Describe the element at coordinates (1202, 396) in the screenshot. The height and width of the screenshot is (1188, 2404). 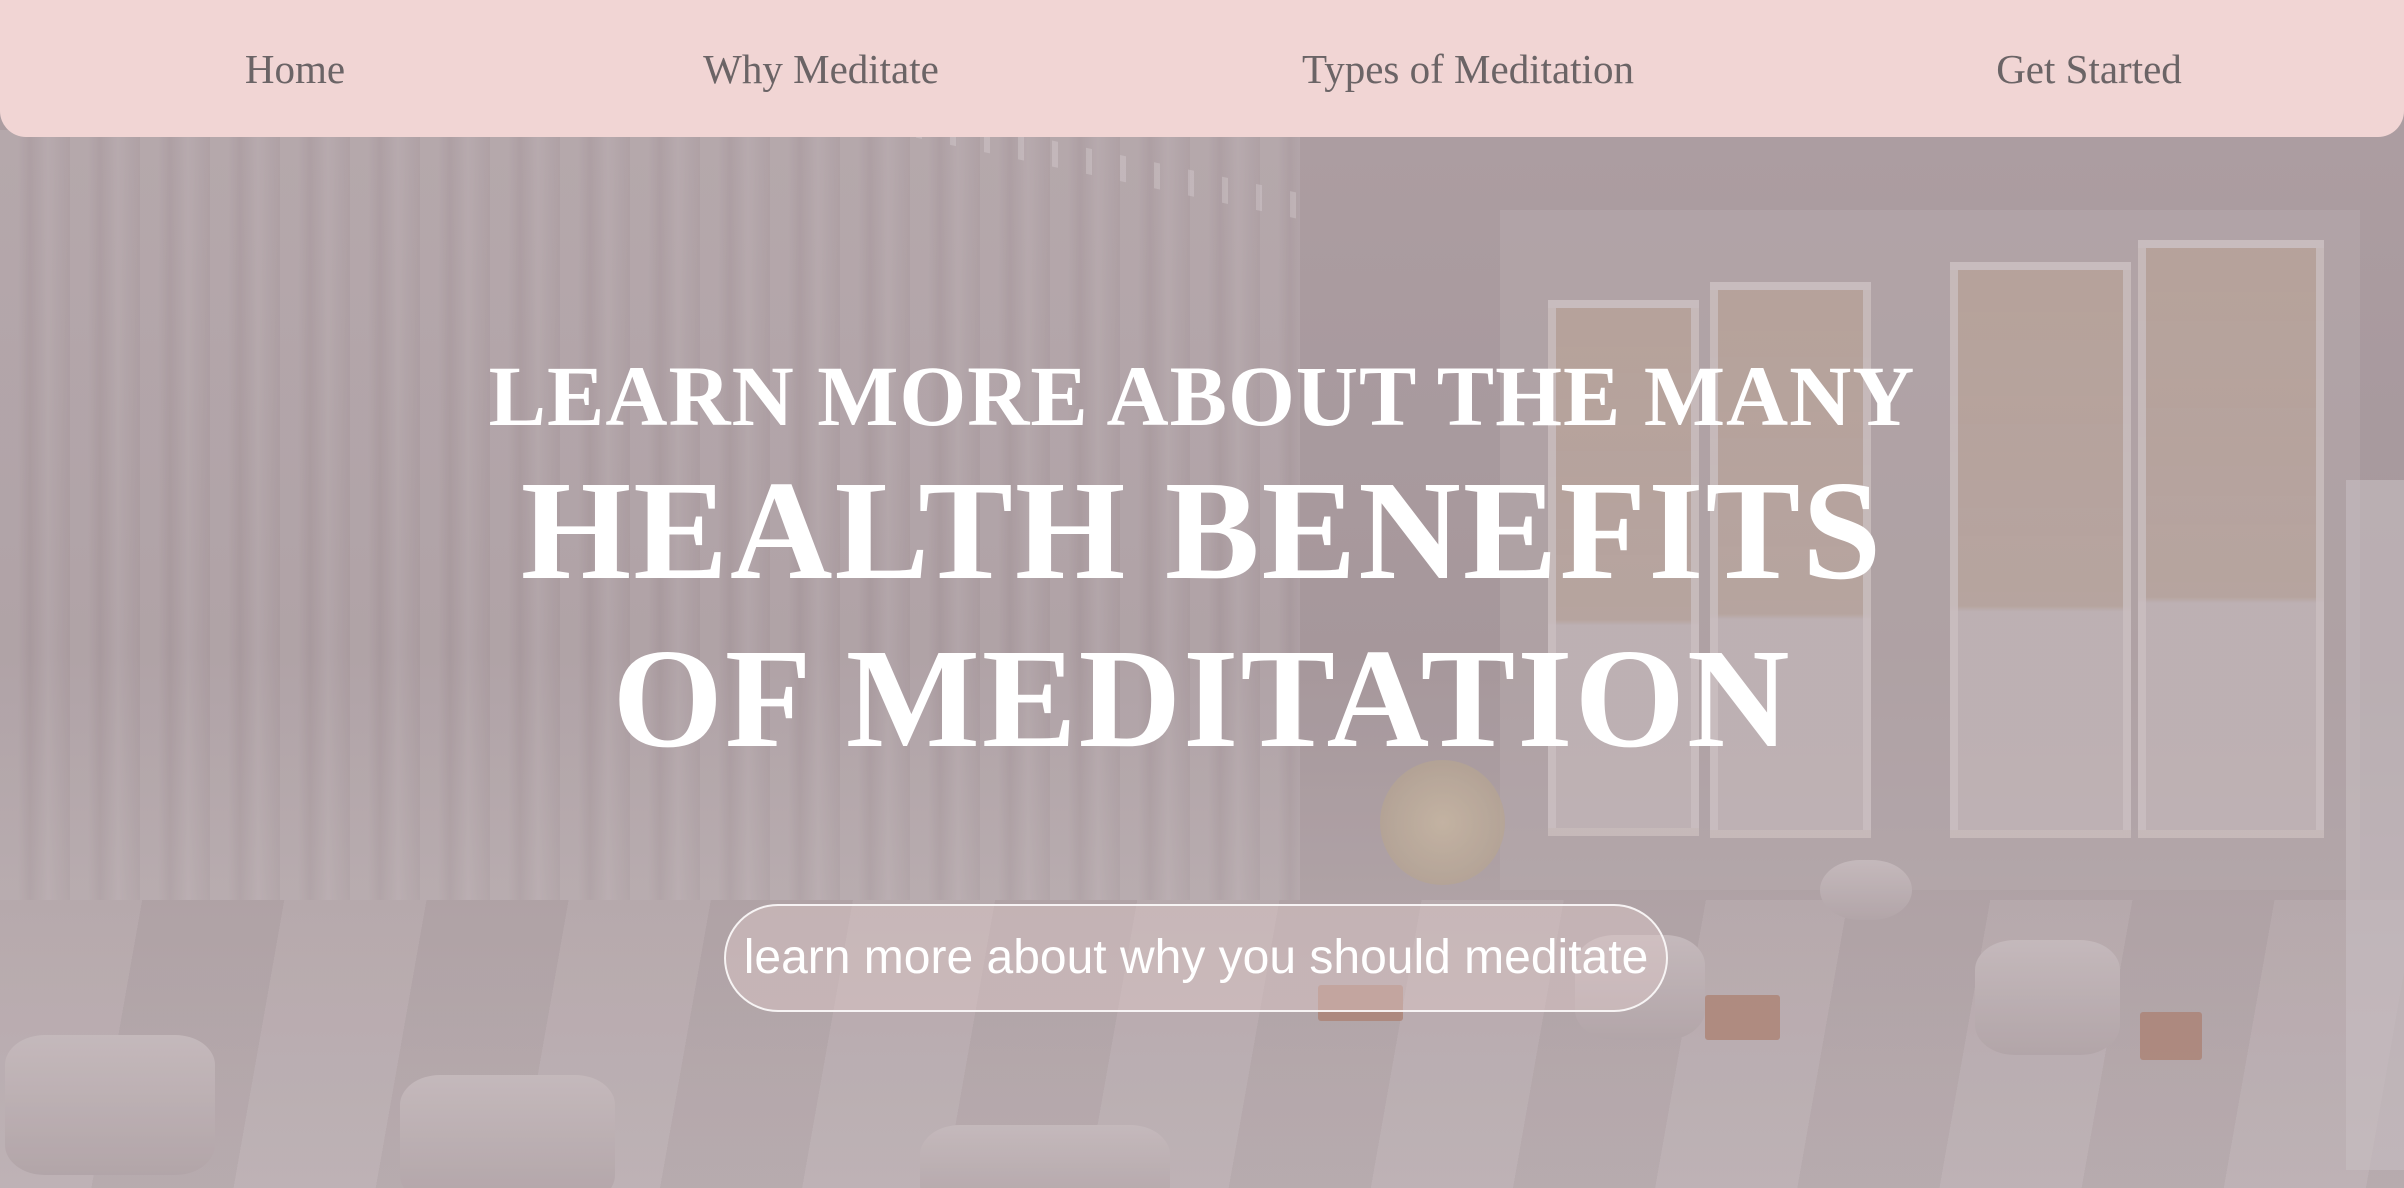
I see `hero-heading-line-1: LEARN MORE ABOUT THE MANY` at that location.